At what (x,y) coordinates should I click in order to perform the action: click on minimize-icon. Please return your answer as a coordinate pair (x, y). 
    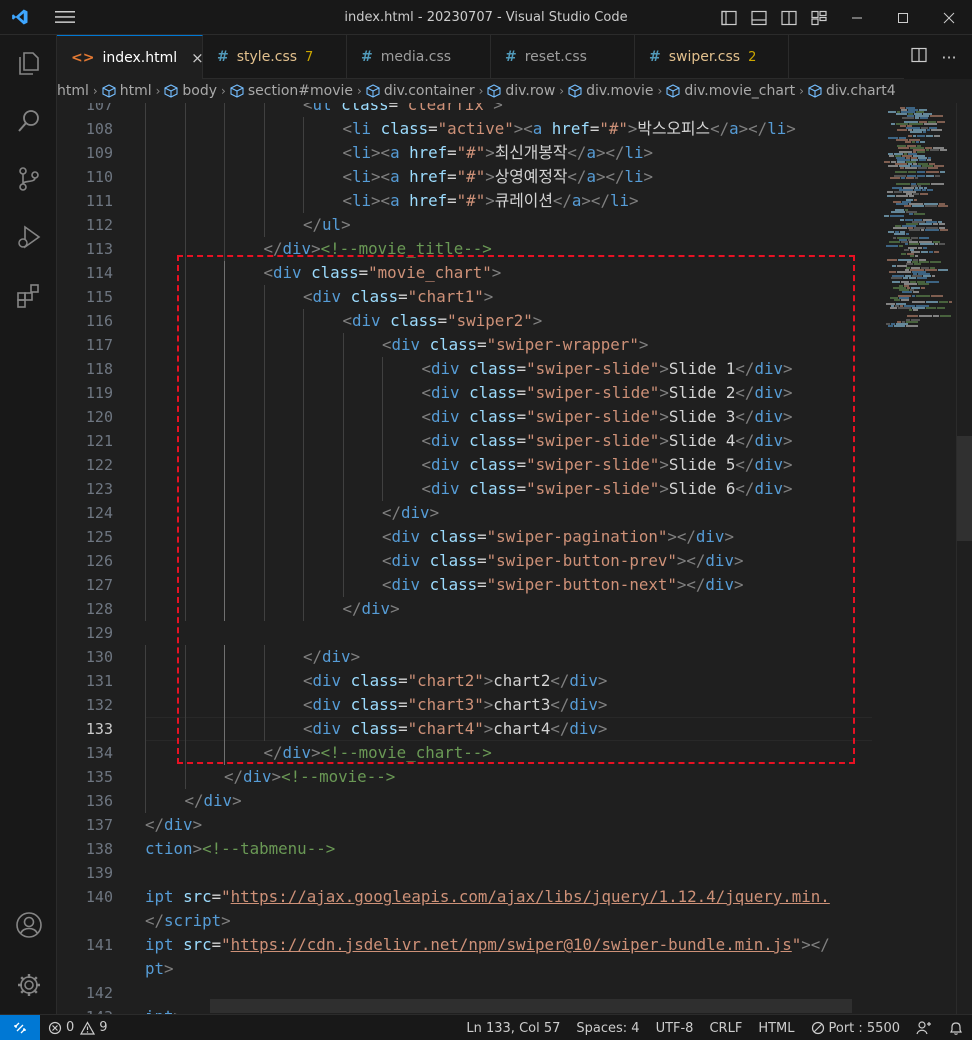
    Looking at the image, I should click on (857, 17).